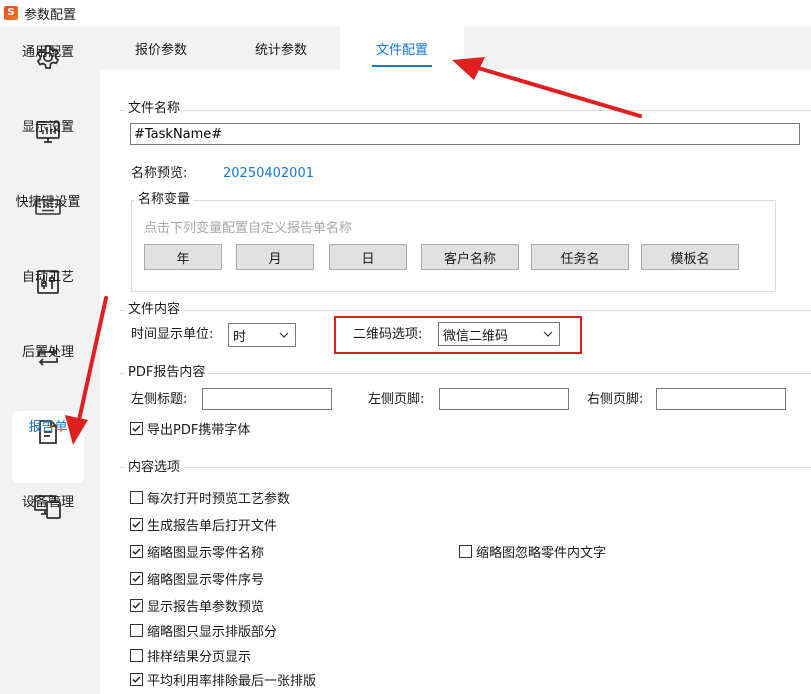 This screenshot has width=811, height=694. I want to click on tab-label: 报价参数, so click(160, 50).